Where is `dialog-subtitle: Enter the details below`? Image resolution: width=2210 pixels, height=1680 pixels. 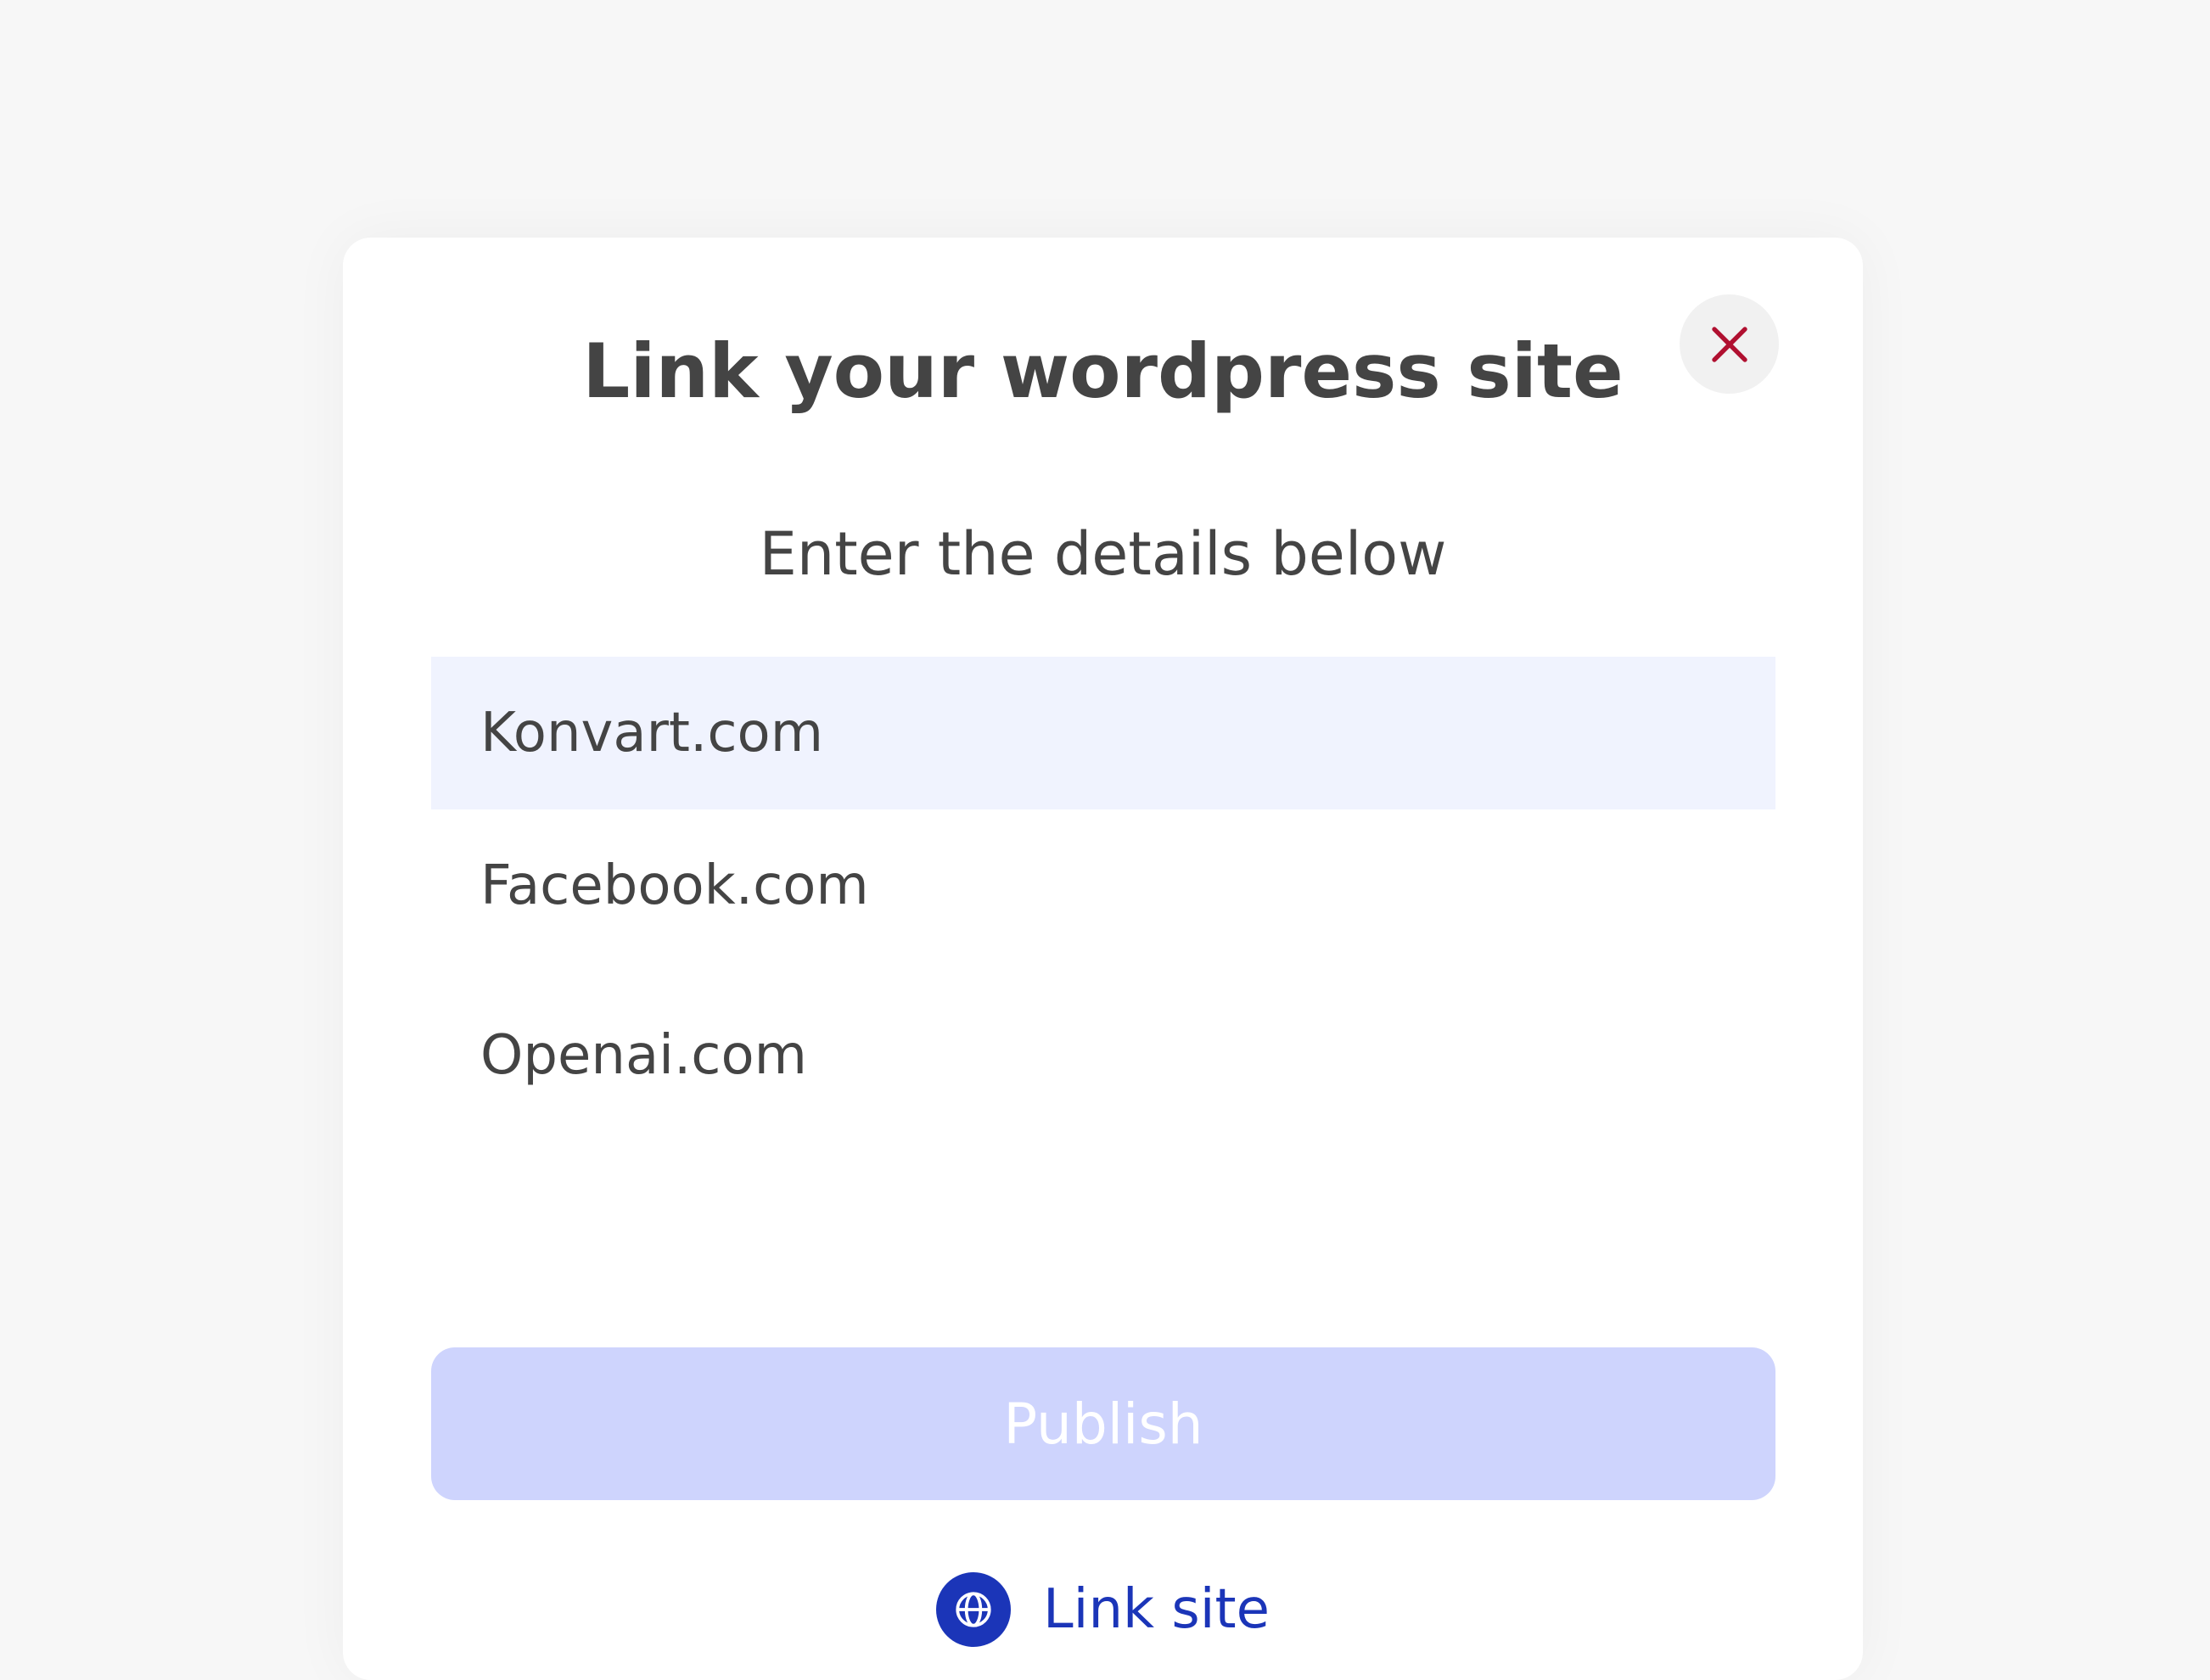 dialog-subtitle: Enter the details below is located at coordinates (1103, 554).